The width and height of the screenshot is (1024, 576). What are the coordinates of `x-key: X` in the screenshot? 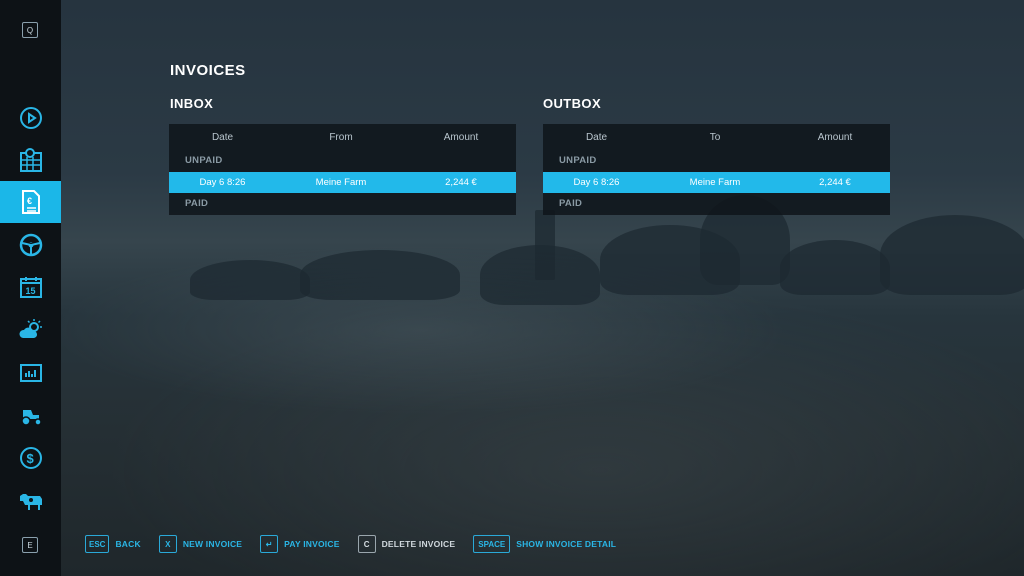 It's located at (167, 544).